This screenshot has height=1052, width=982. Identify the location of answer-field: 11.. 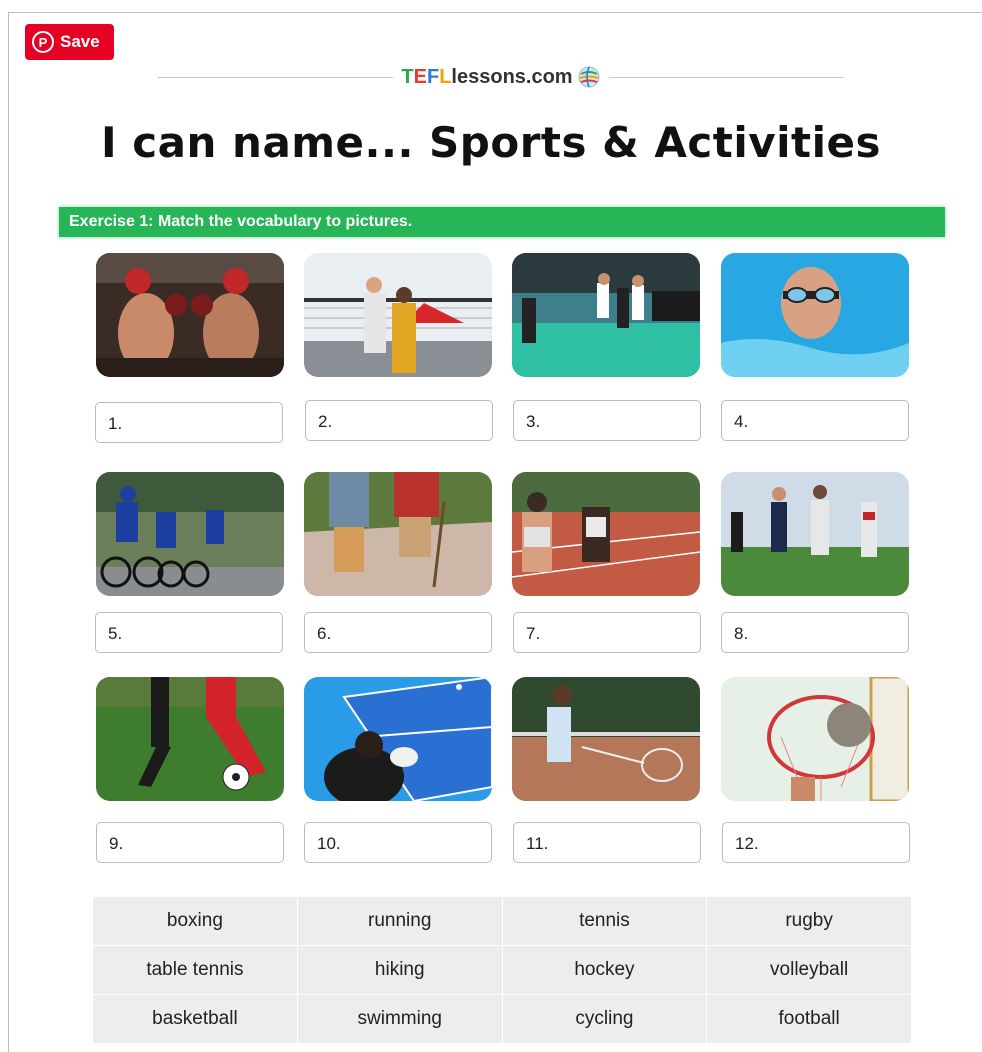
(607, 842).